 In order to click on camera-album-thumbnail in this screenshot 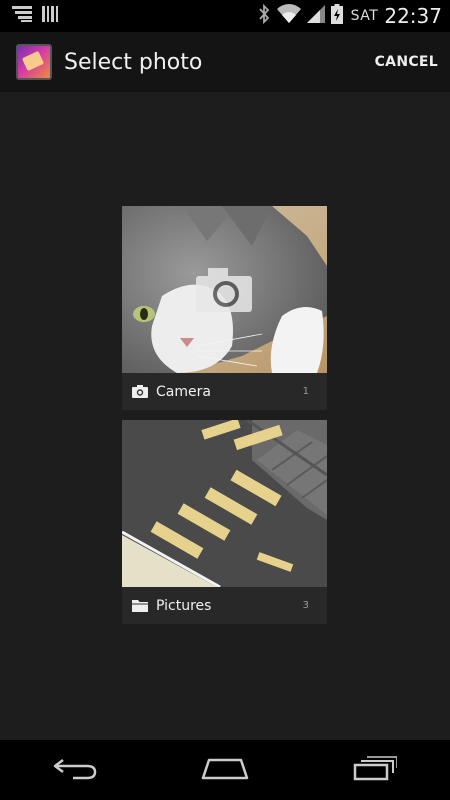, I will do `click(224, 289)`.